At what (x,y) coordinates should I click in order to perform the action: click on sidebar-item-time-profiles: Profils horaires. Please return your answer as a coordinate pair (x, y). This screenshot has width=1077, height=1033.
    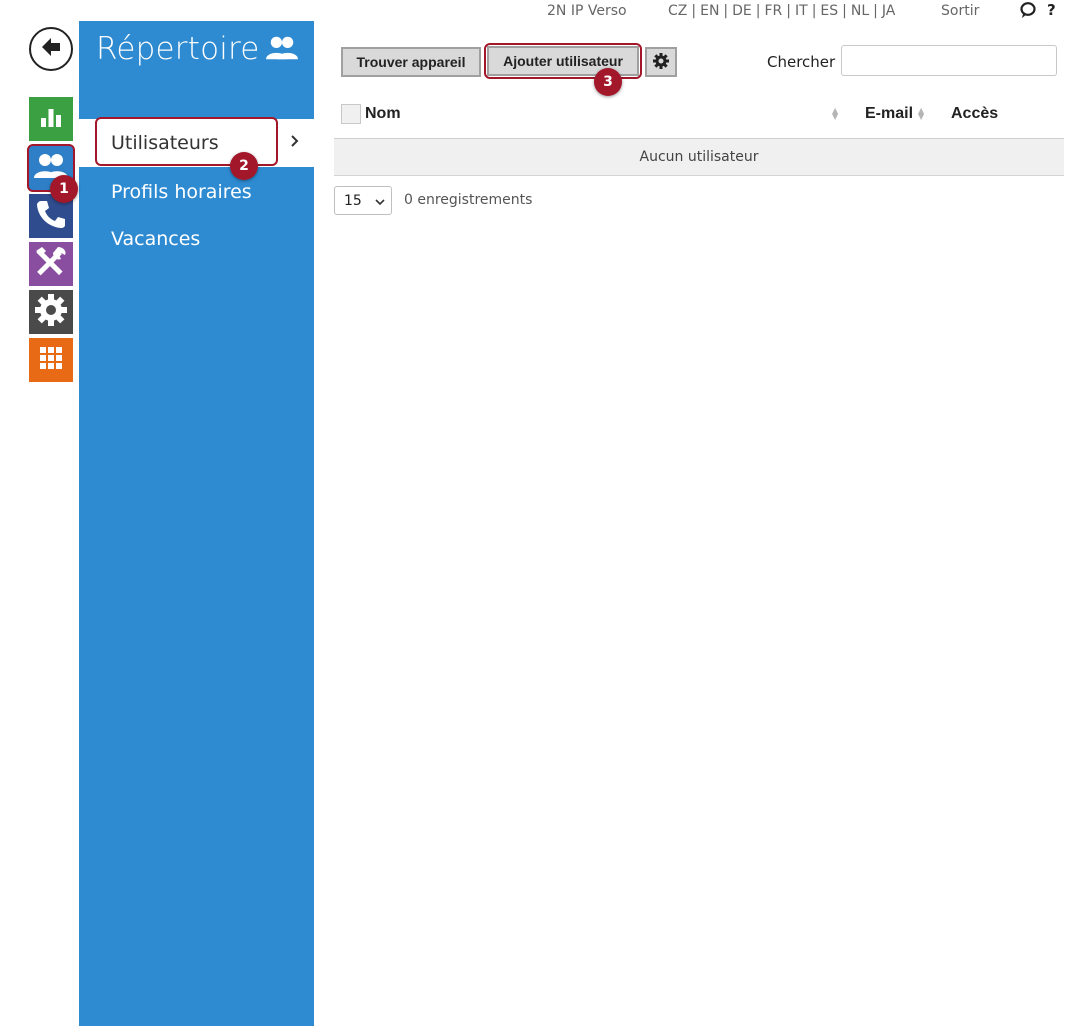
    Looking at the image, I should click on (196, 192).